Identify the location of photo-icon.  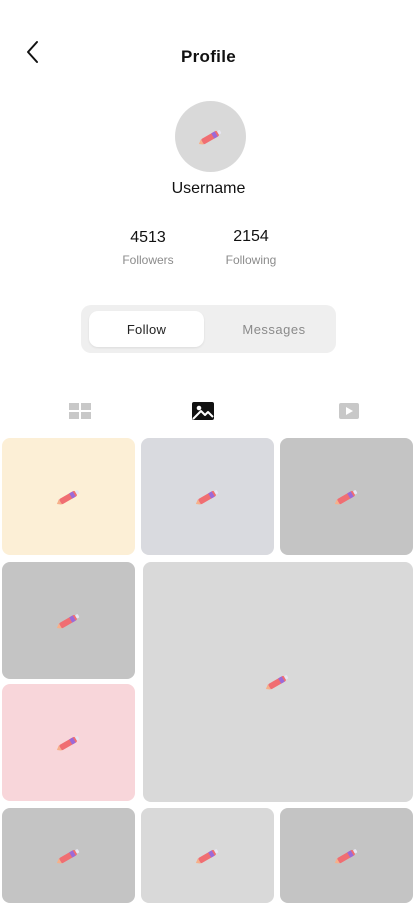
(203, 411).